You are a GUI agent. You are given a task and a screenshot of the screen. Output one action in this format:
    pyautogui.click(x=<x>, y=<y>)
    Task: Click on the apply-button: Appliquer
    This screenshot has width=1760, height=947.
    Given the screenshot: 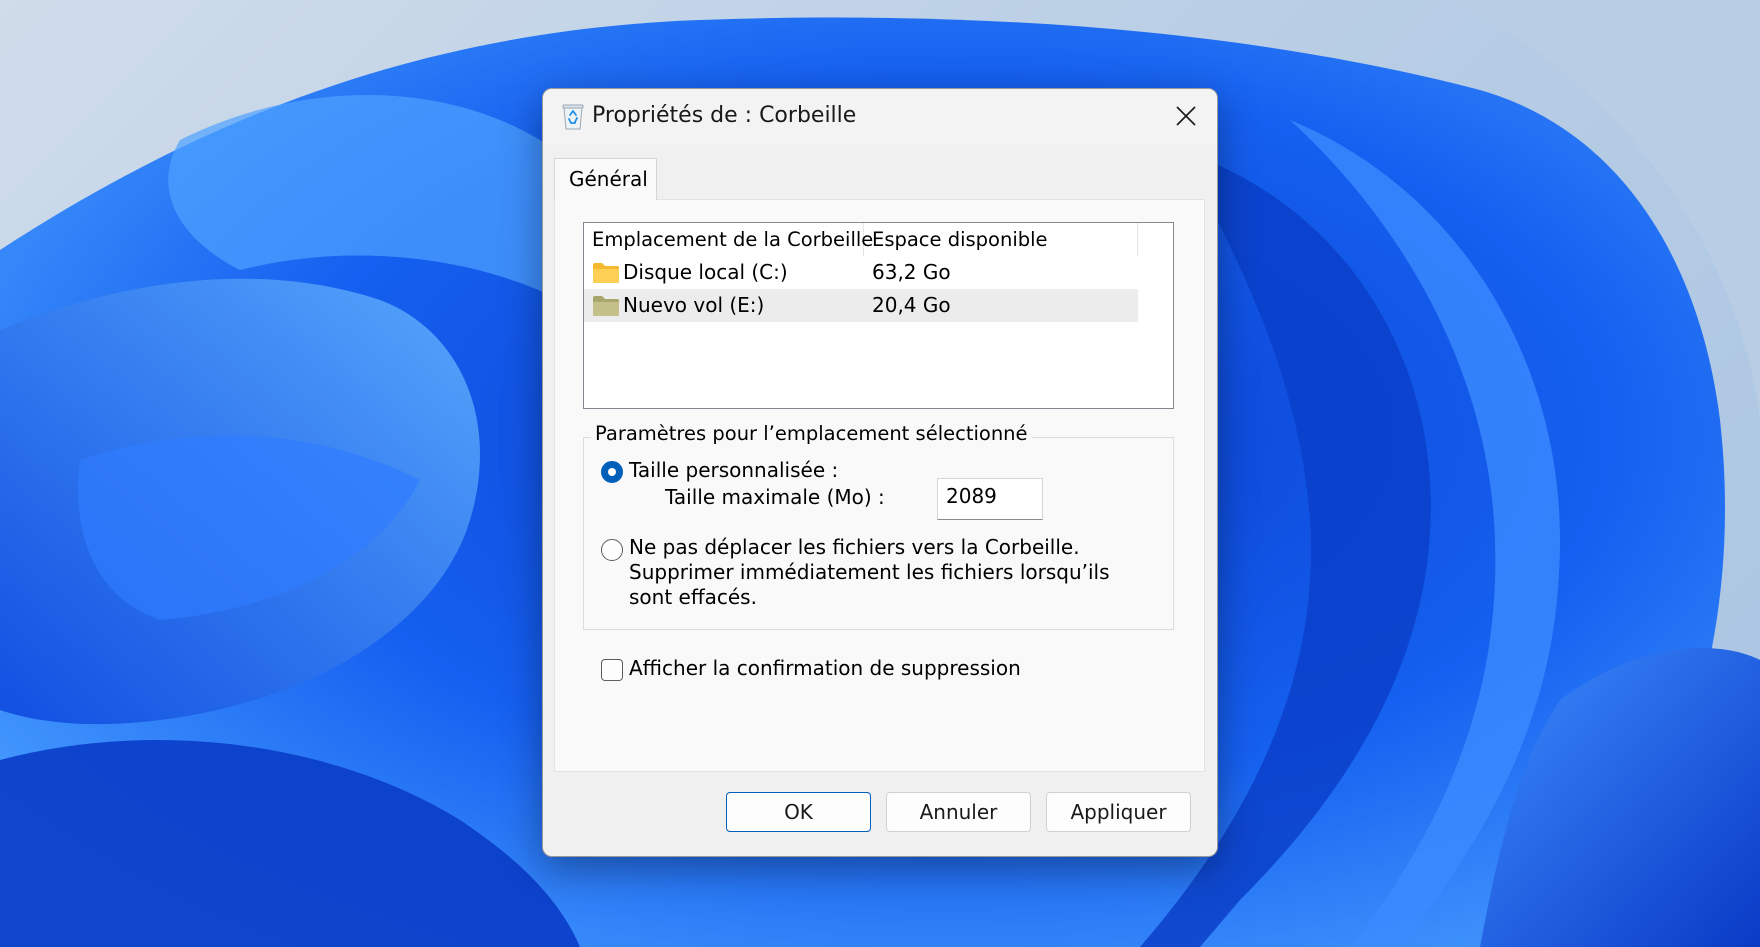 What is the action you would take?
    pyautogui.click(x=1118, y=812)
    